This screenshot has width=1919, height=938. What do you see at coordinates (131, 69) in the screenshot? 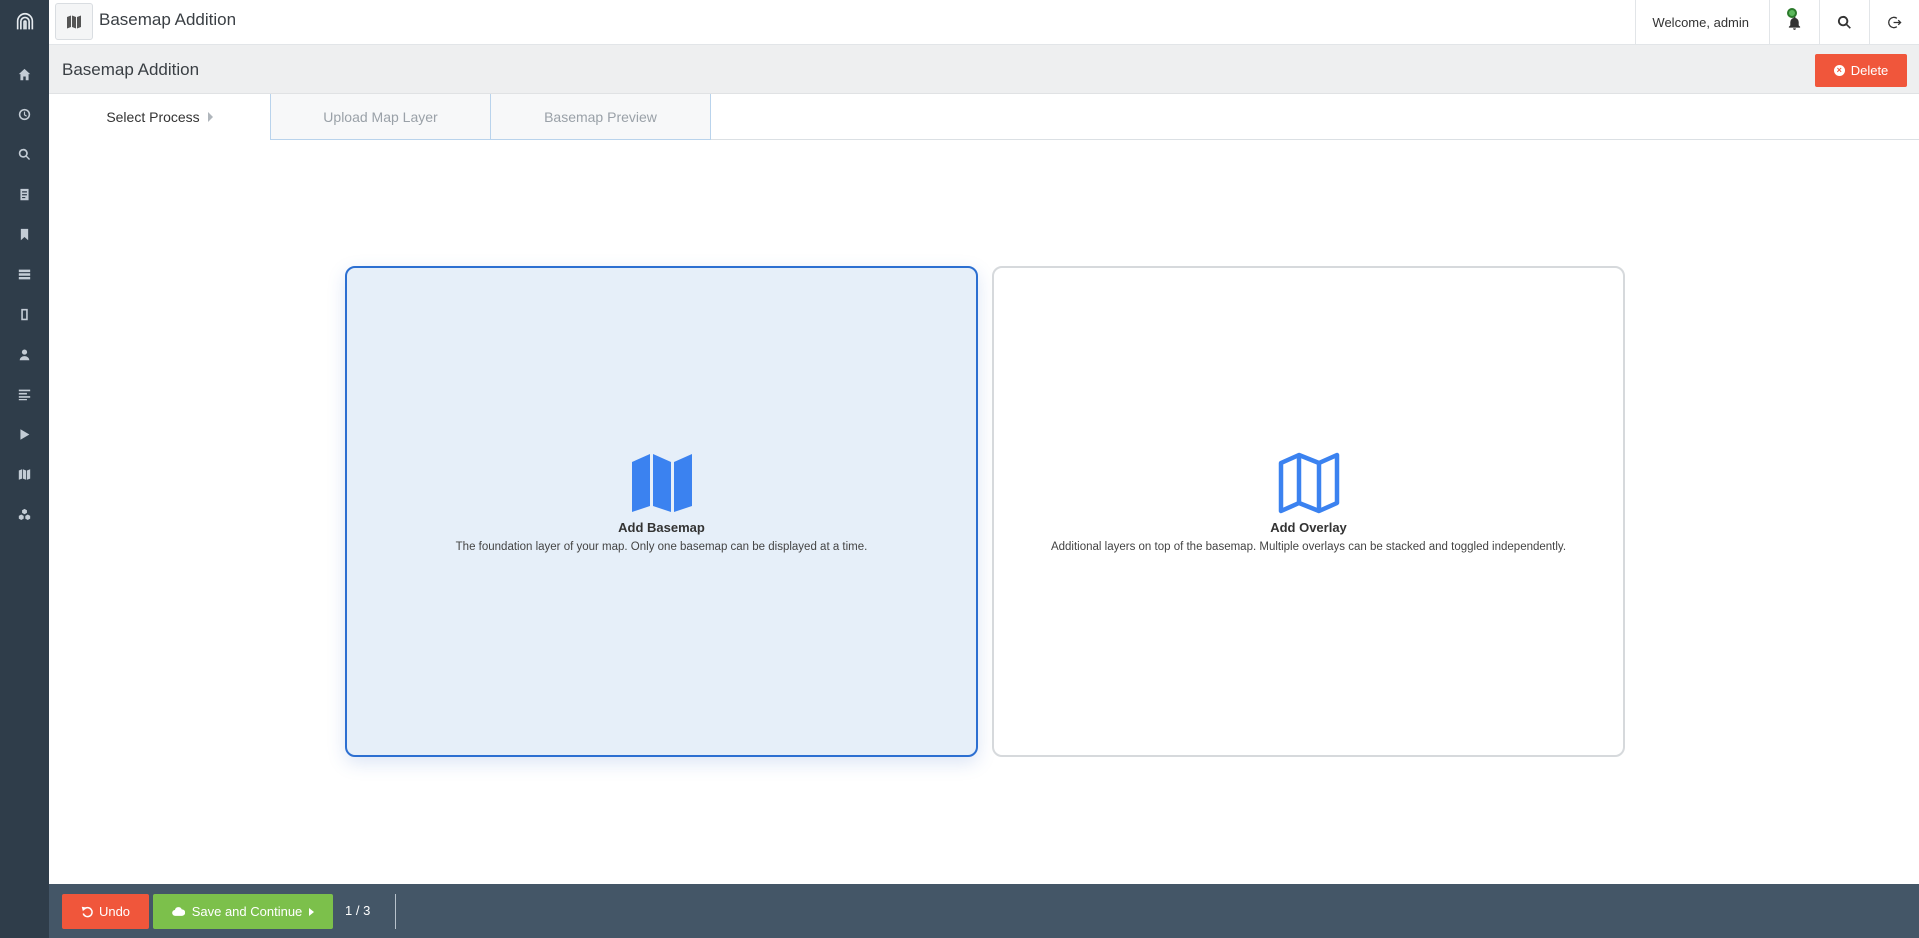
I see `page-title: Basemap Addition` at bounding box center [131, 69].